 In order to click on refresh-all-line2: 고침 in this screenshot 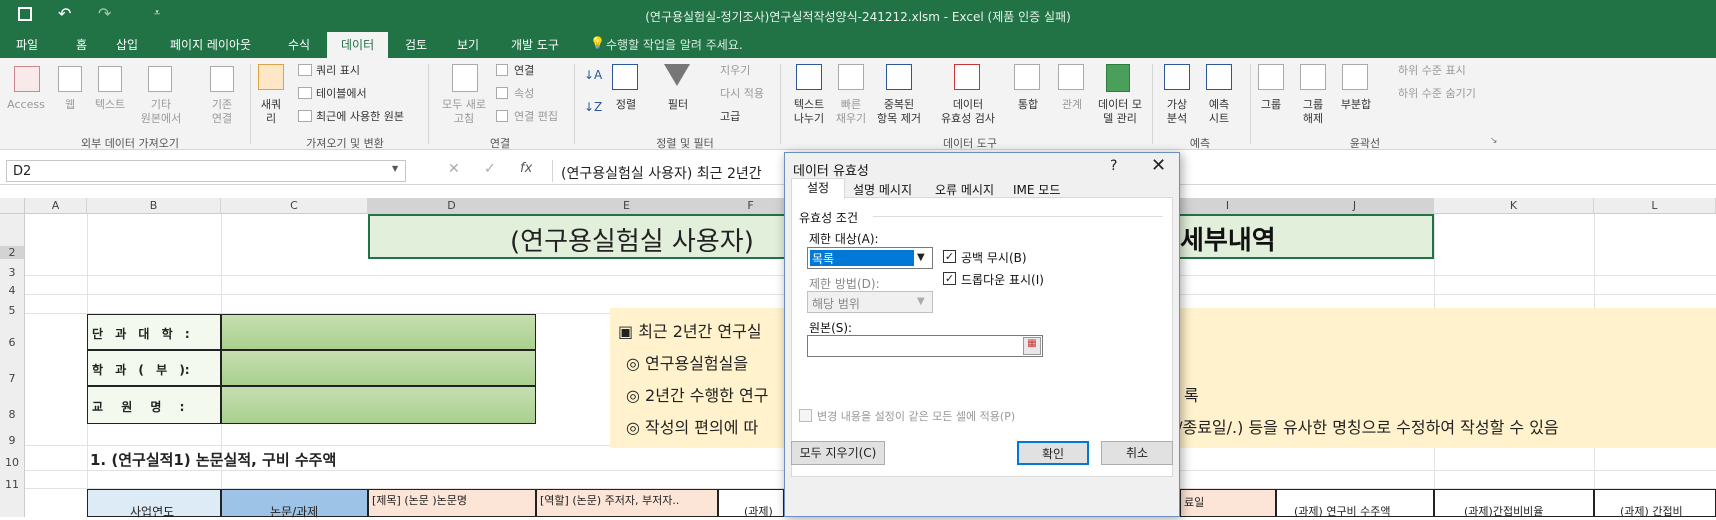, I will do `click(464, 119)`.